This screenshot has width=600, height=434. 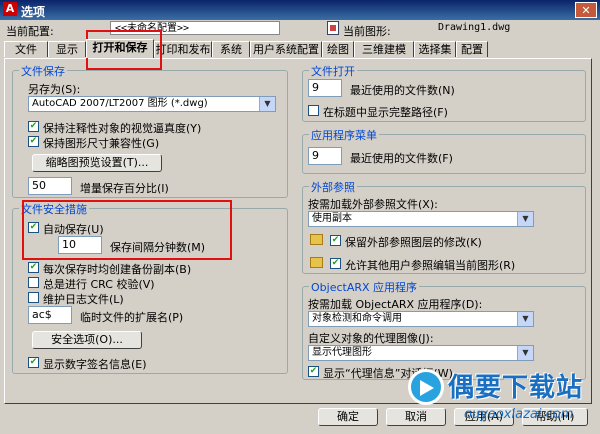 I want to click on backup-copy-label: 每次保存时均创建备份副本(B), so click(x=117, y=269).